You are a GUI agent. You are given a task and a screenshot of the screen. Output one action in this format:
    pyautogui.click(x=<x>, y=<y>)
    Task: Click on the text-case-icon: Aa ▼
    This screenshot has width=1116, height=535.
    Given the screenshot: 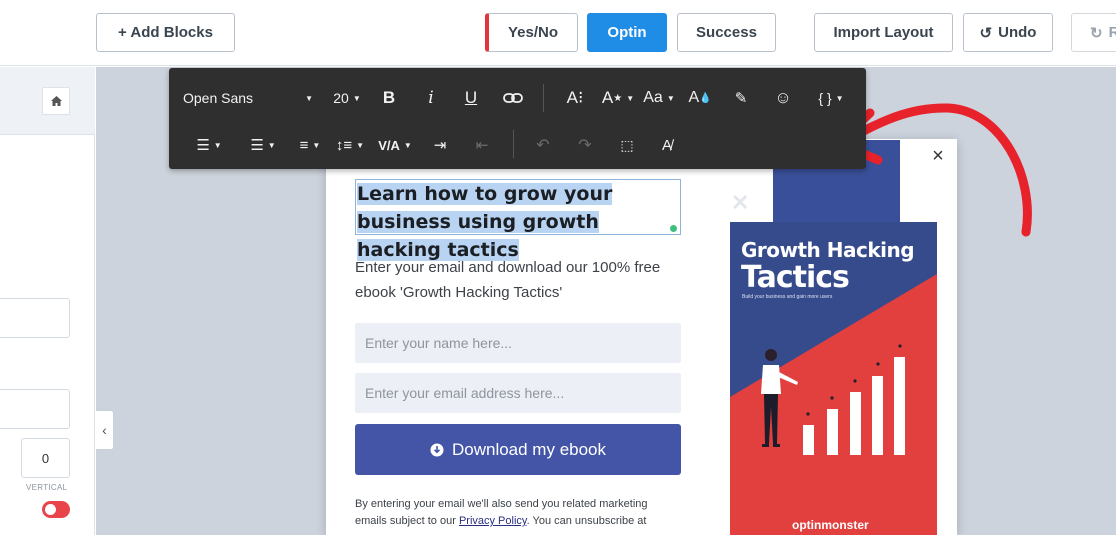 What is the action you would take?
    pyautogui.click(x=659, y=98)
    